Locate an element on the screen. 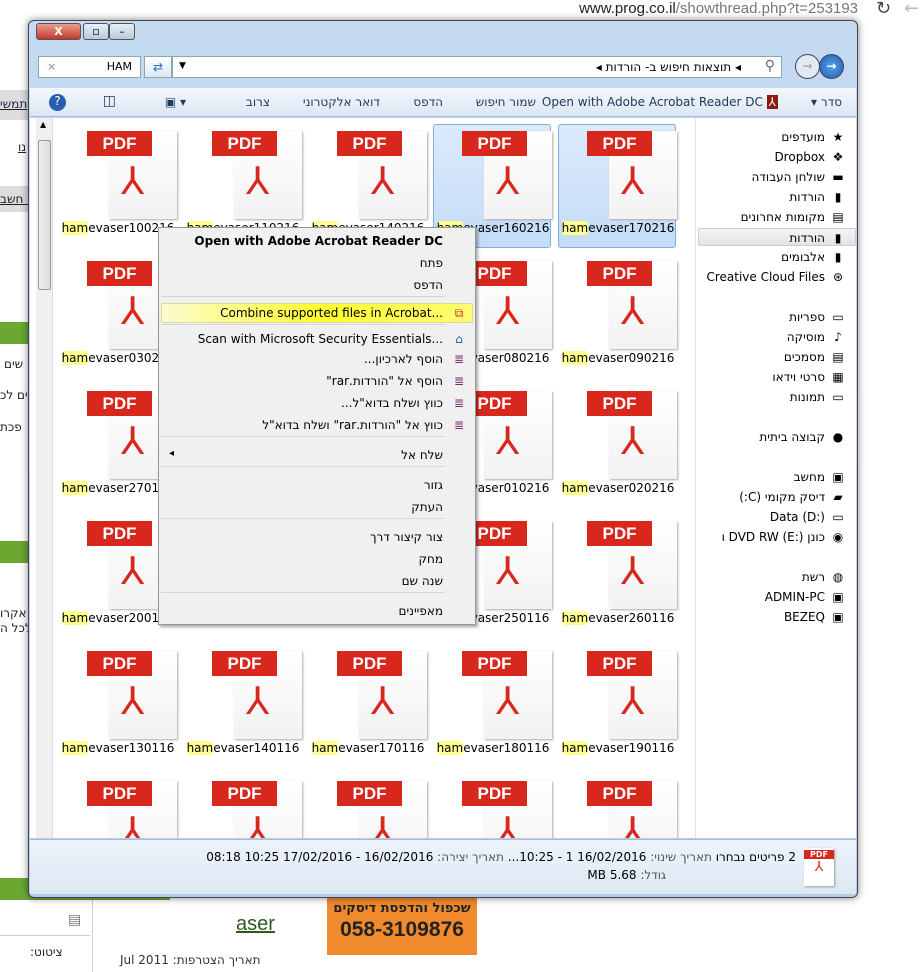 Image resolution: width=920 pixels, height=972 pixels. nav-item-label: שולחן העבודה is located at coordinates (788, 177).